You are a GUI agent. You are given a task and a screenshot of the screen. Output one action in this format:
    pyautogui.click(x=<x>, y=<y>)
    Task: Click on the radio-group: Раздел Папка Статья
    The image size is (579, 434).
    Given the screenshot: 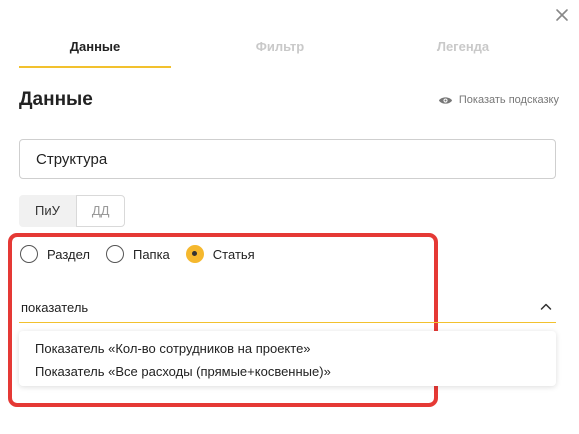 What is the action you would take?
    pyautogui.click(x=145, y=254)
    